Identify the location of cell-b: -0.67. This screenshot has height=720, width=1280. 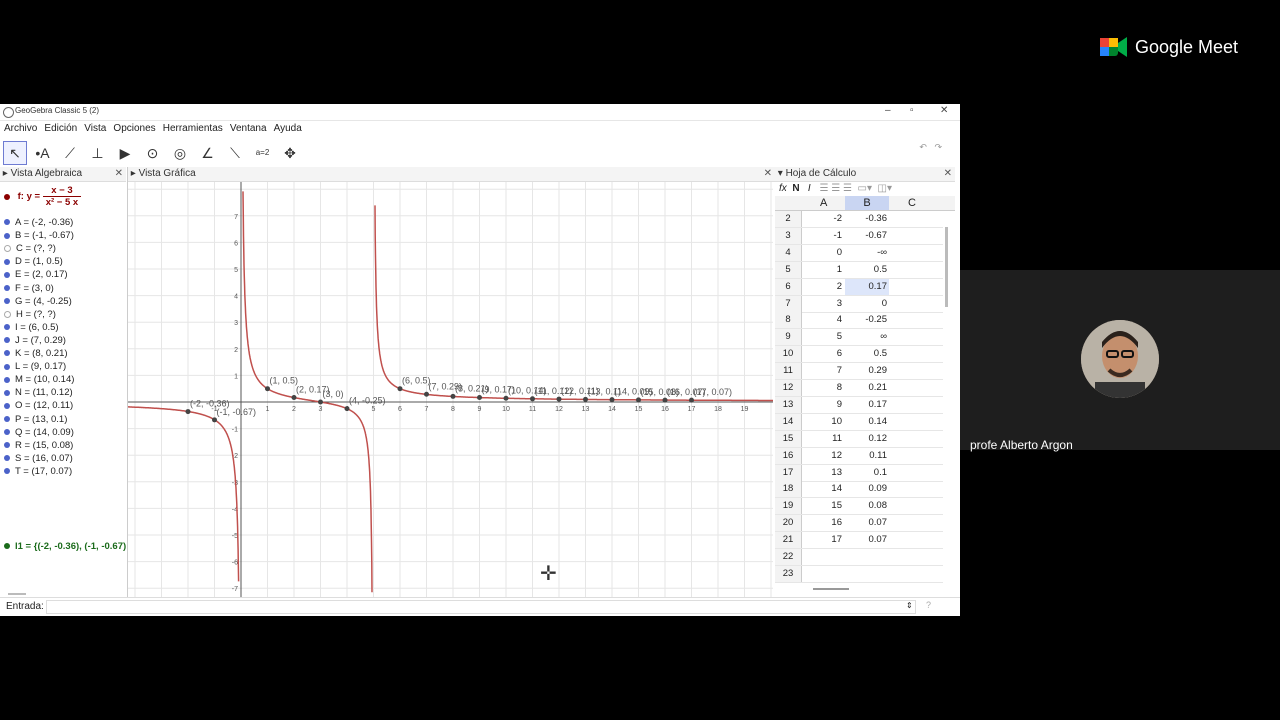
(867, 236).